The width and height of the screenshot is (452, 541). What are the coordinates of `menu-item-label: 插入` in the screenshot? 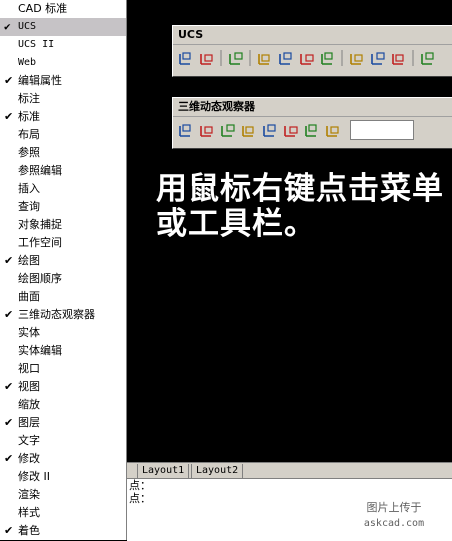 It's located at (29, 188).